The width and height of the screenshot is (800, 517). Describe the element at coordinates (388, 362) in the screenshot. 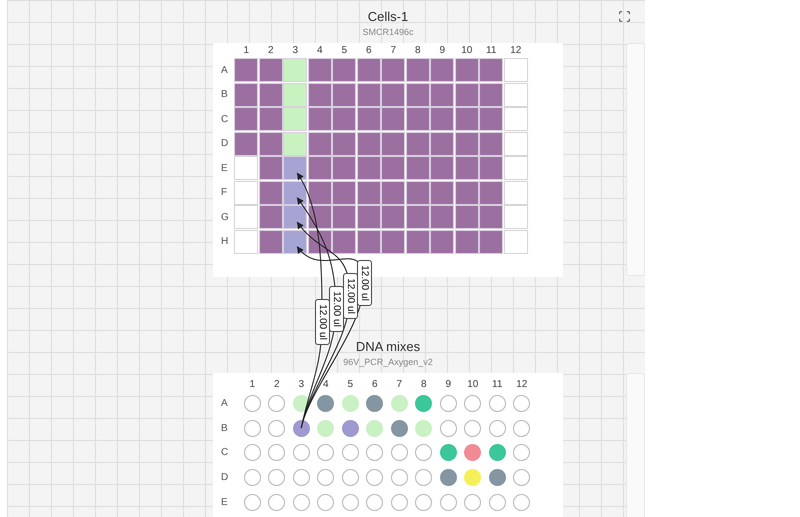

I see `plate-subtitle: 96V_PCR_Axygen_v2` at that location.